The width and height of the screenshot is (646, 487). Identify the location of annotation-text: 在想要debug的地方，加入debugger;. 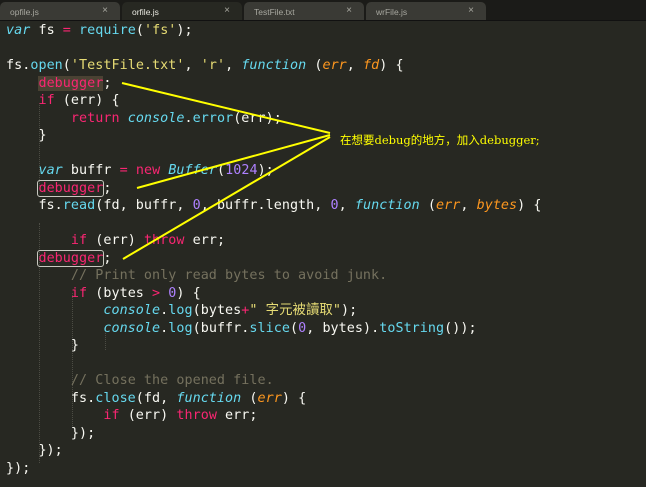
(440, 140).